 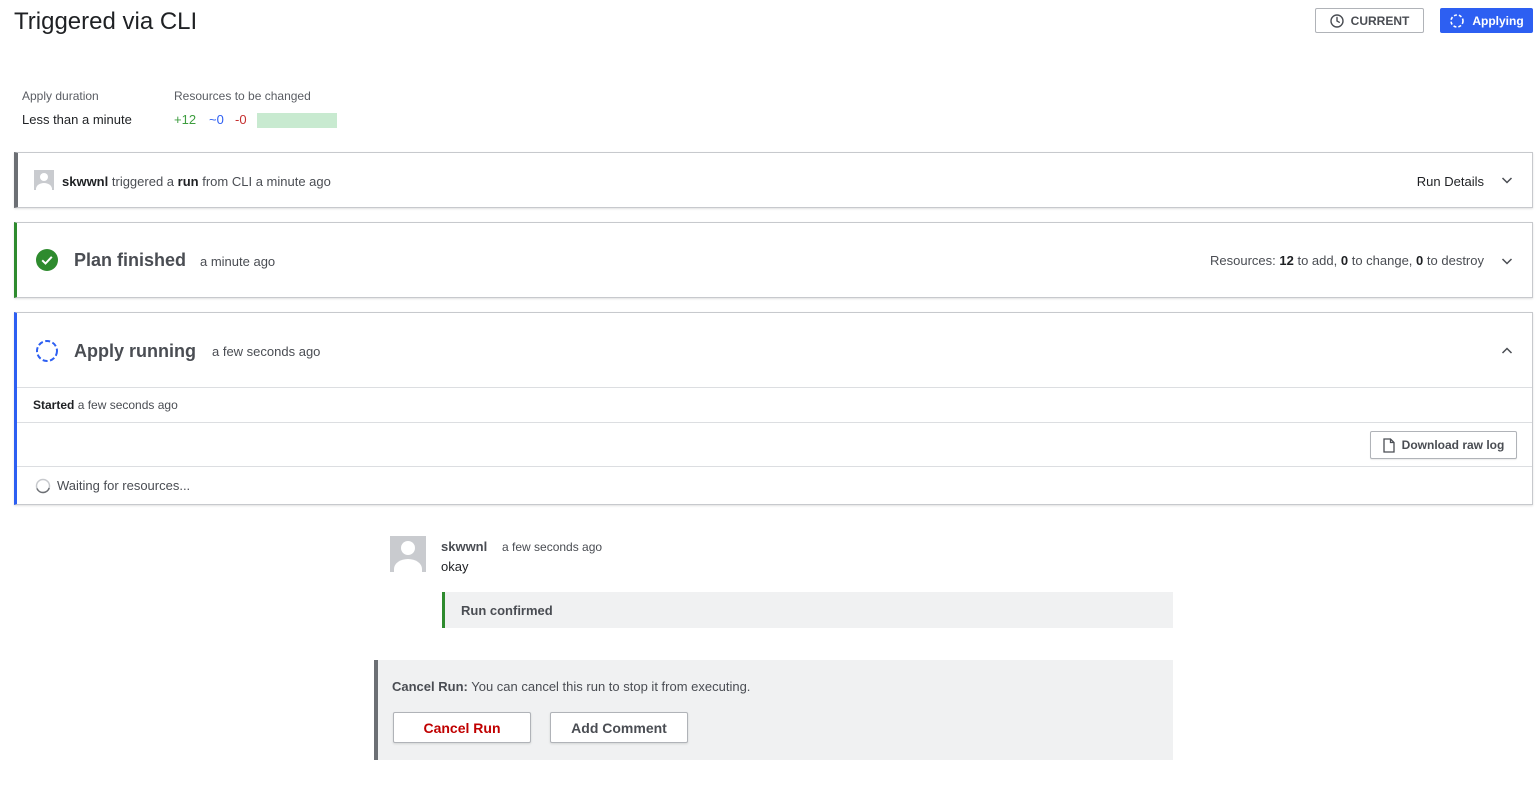 I want to click on download-raw-log-button: Download raw log, so click(x=1443, y=445).